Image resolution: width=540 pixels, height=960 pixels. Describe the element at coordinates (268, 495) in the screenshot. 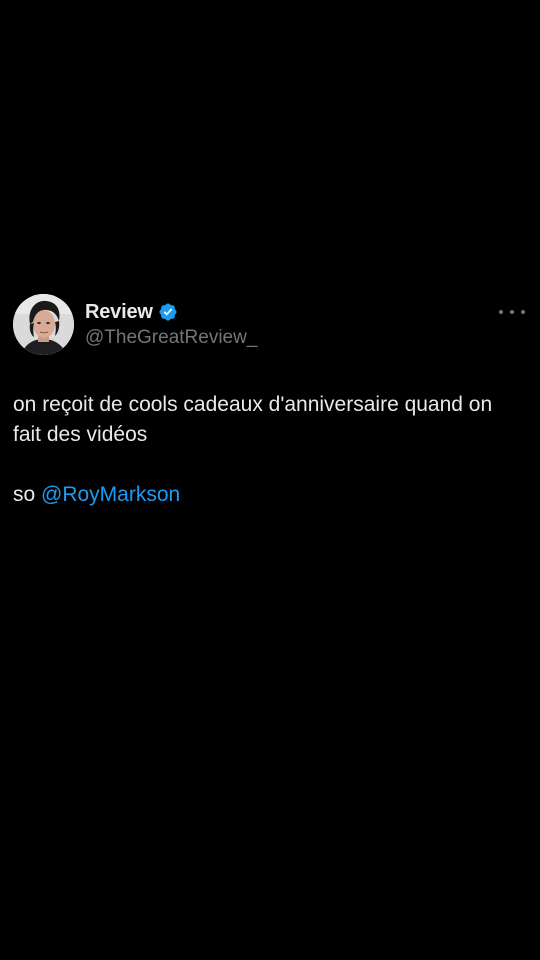

I see `tweet-text-line-2: so @RoyMarkson` at that location.